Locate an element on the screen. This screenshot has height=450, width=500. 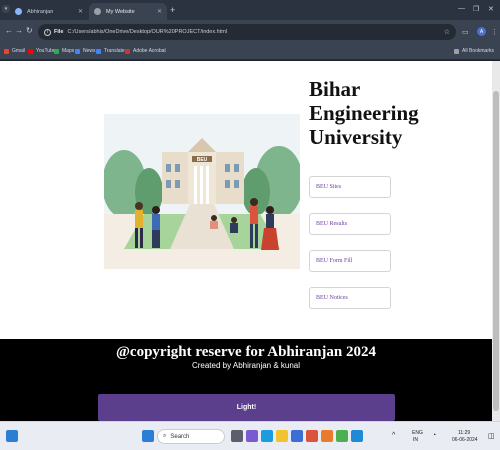
acrobat-icon is located at coordinates (127, 51).